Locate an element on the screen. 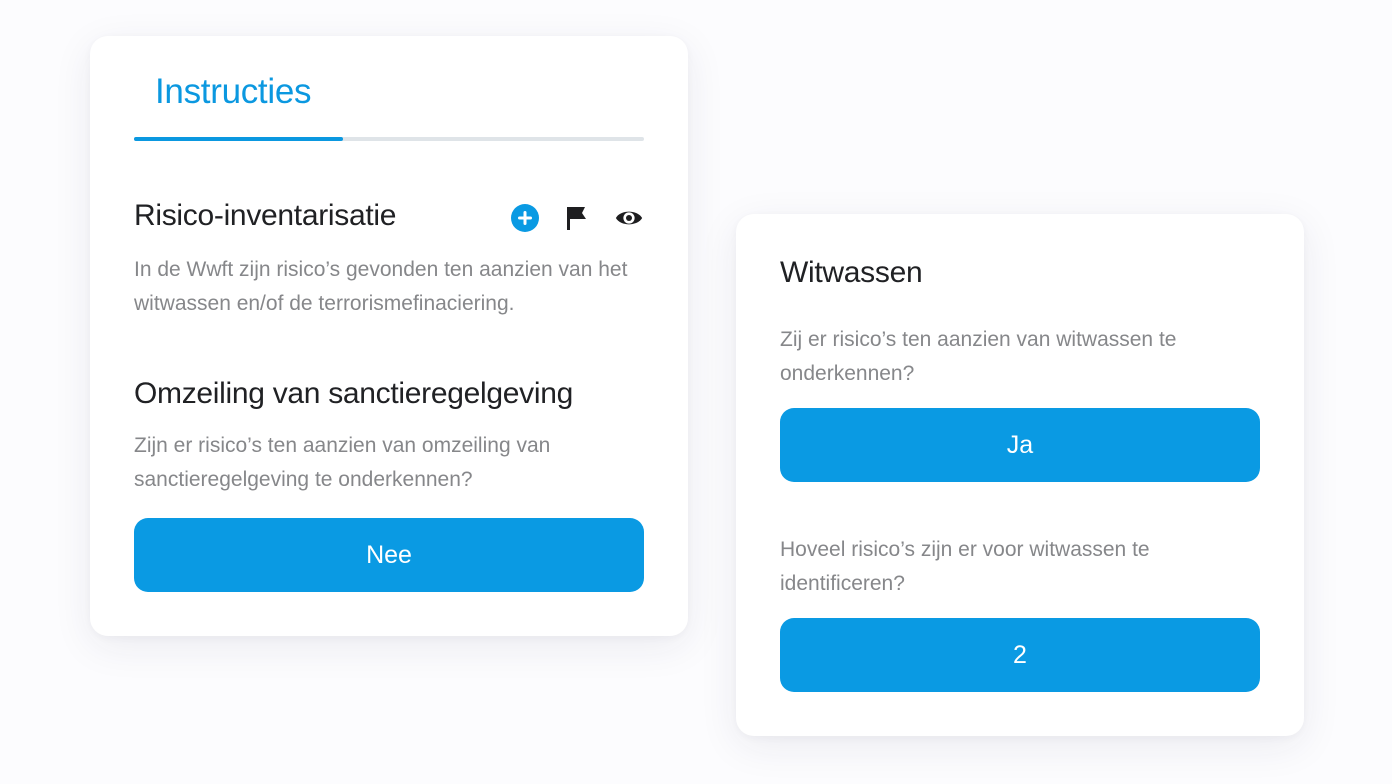  section-title-risico-inventarisatie: Risico-inventarisatie is located at coordinates (265, 215).